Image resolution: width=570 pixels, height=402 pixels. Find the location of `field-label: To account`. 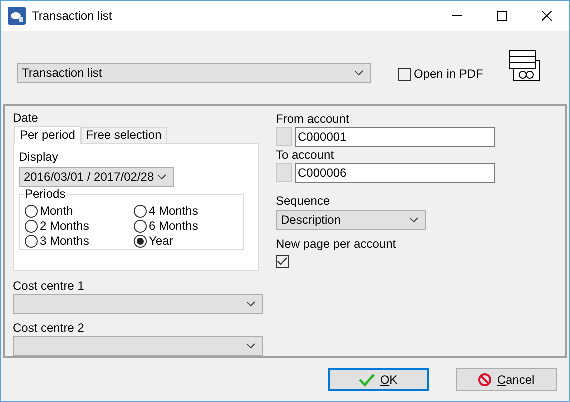

field-label: To account is located at coordinates (306, 155).